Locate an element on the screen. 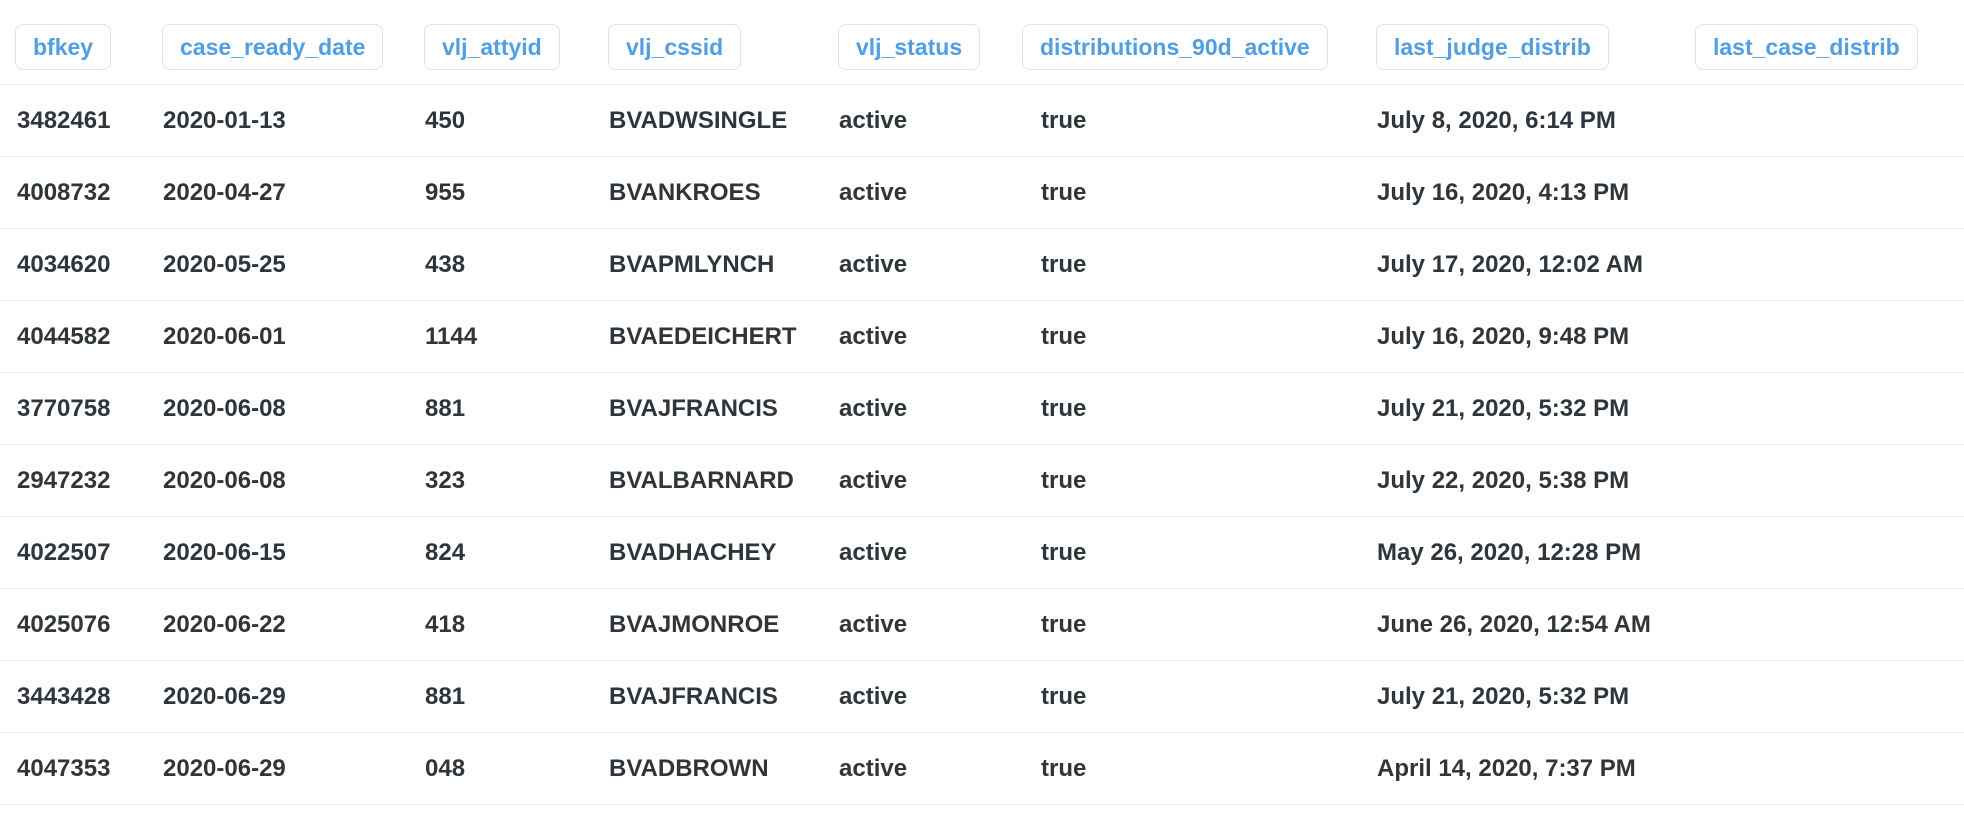 The image size is (1964, 818). column-header-vlj-attyid: vlj_attyid is located at coordinates (492, 47).